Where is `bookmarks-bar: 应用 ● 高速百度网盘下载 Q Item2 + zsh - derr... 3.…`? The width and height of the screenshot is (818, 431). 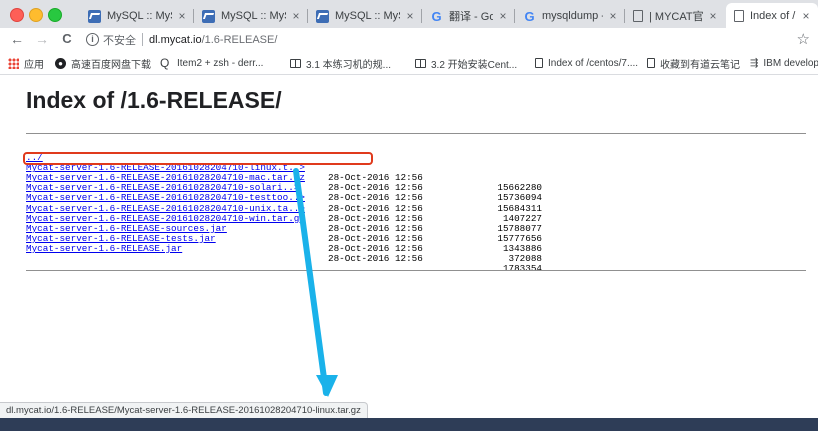 bookmarks-bar: 应用 ● 高速百度网盘下载 Q Item2 + zsh - derr... 3.… is located at coordinates (409, 63).